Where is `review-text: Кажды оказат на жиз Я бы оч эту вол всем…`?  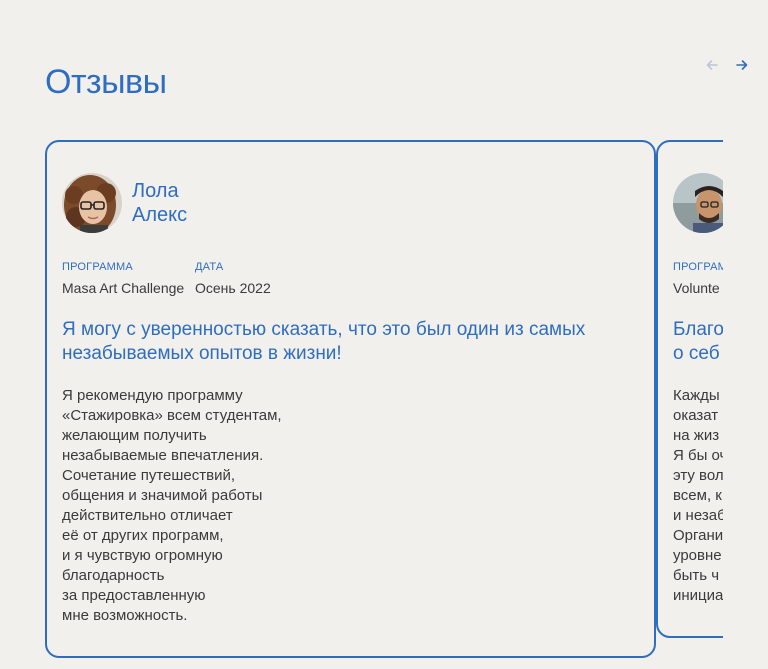 review-text: Кажды оказат на жиз Я бы оч эту вол всем… is located at coordinates (698, 495).